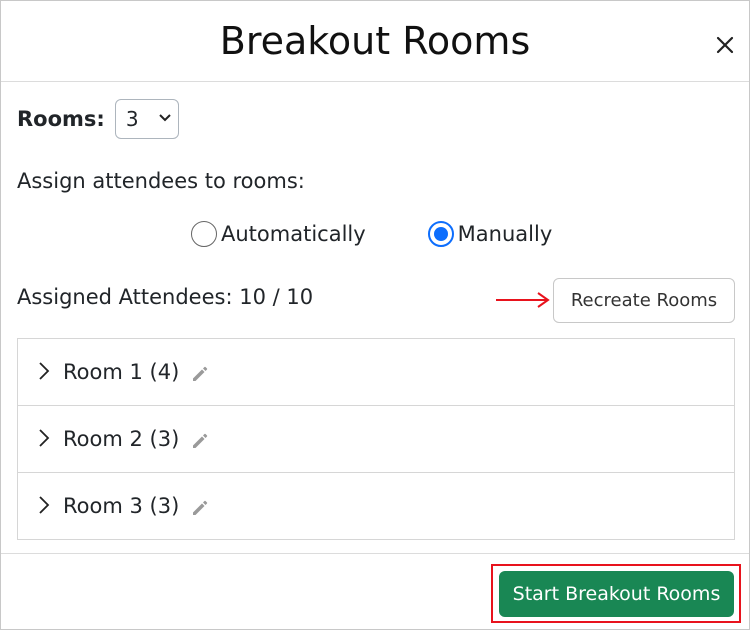  What do you see at coordinates (376, 506) in the screenshot?
I see `room-item-3: Room 3 (3)` at bounding box center [376, 506].